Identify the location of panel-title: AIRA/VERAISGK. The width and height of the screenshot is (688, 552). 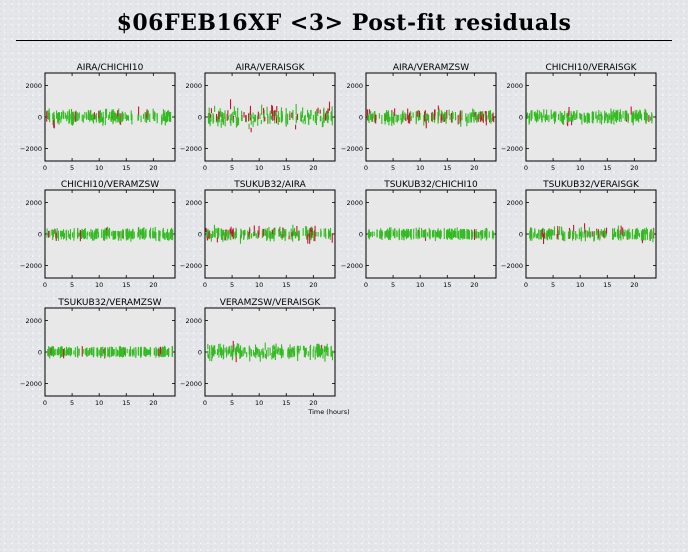
(270, 68).